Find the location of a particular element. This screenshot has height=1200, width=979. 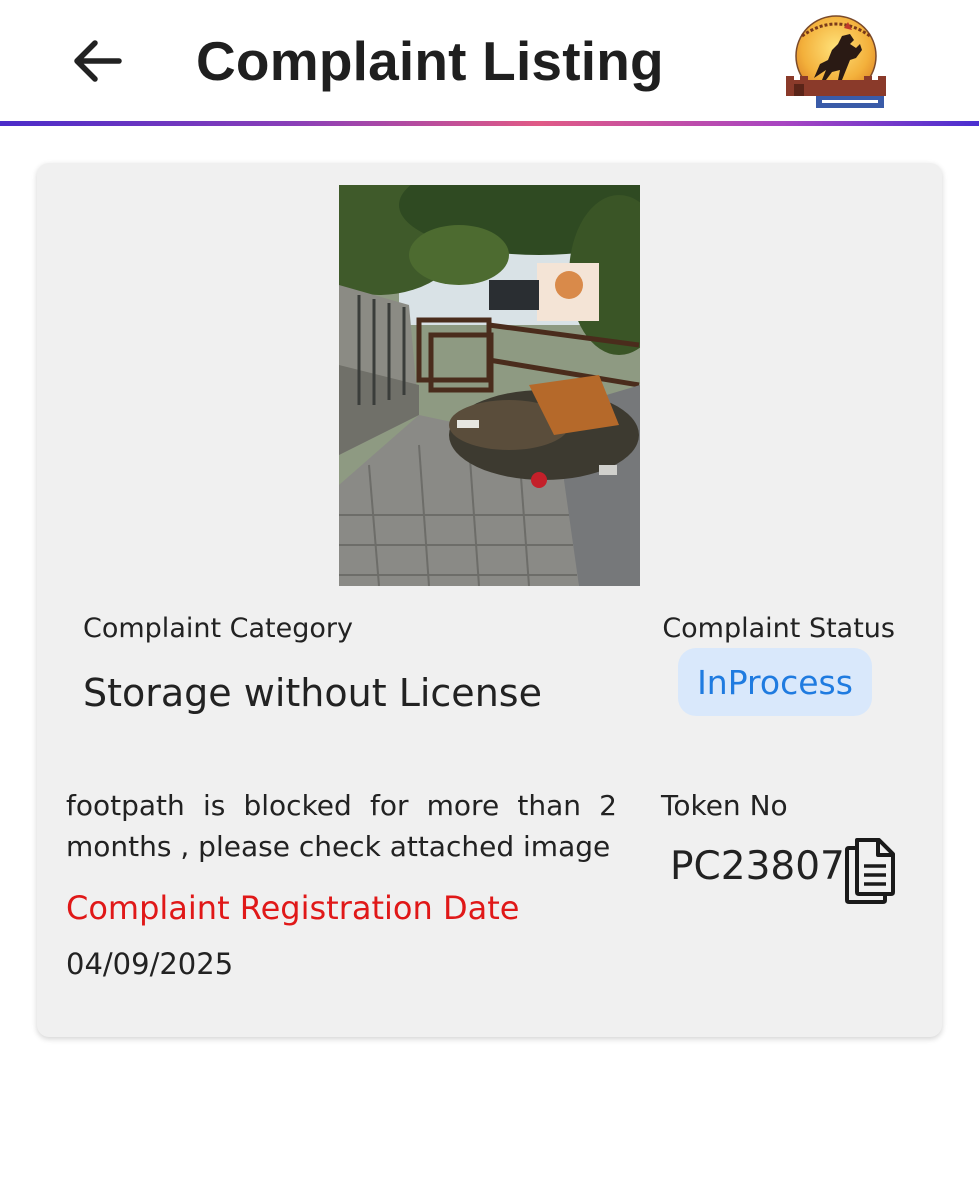

token-label: Token No is located at coordinates (724, 805).